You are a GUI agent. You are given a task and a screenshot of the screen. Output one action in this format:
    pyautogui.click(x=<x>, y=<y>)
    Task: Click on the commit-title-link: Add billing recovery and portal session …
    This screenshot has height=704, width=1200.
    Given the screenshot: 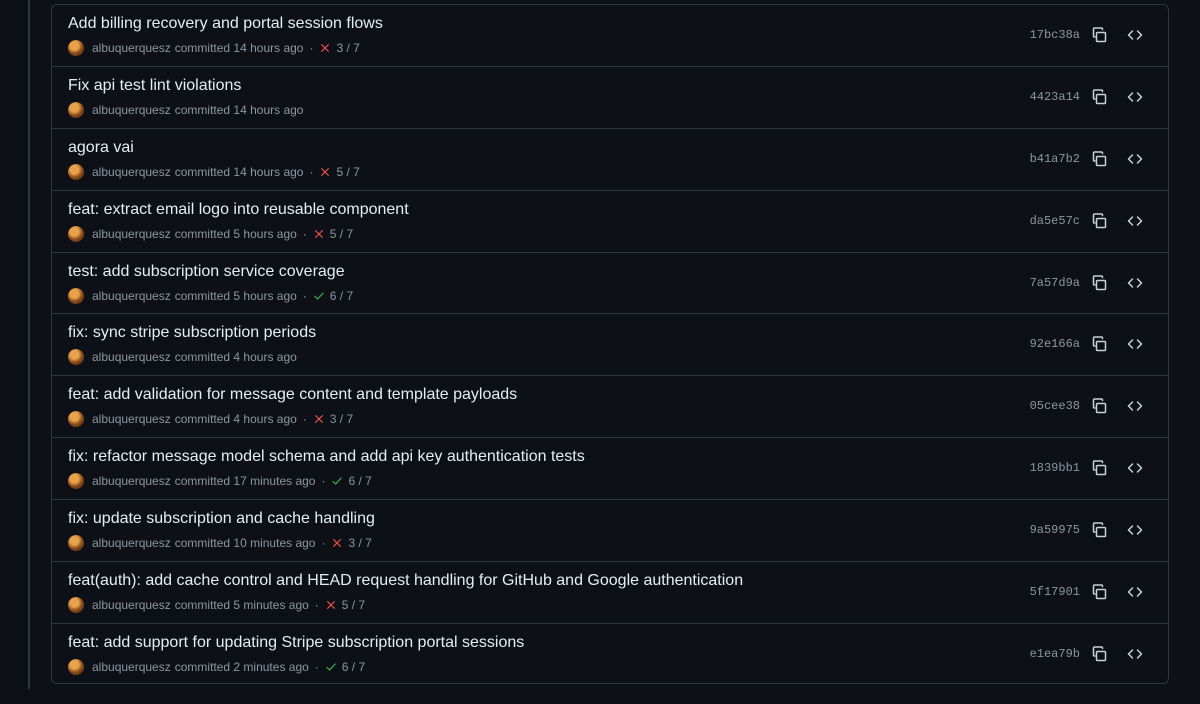 What is the action you would take?
    pyautogui.click(x=225, y=24)
    